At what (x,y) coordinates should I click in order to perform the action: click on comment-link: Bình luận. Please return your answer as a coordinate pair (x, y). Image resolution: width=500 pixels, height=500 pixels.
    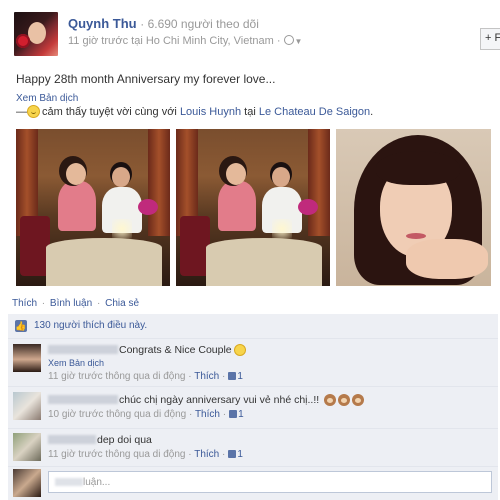
    Looking at the image, I should click on (71, 303).